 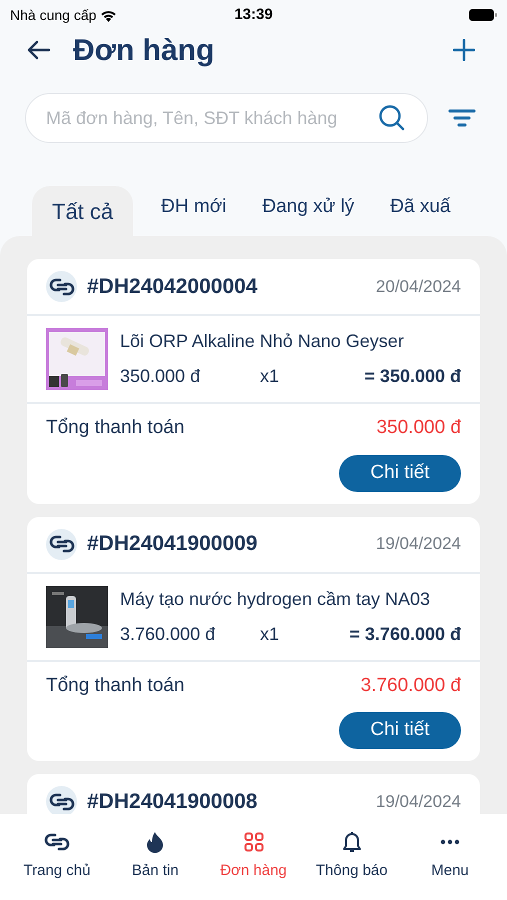 What do you see at coordinates (420, 211) in the screenshot?
I see `tab: Đã xuấ` at bounding box center [420, 211].